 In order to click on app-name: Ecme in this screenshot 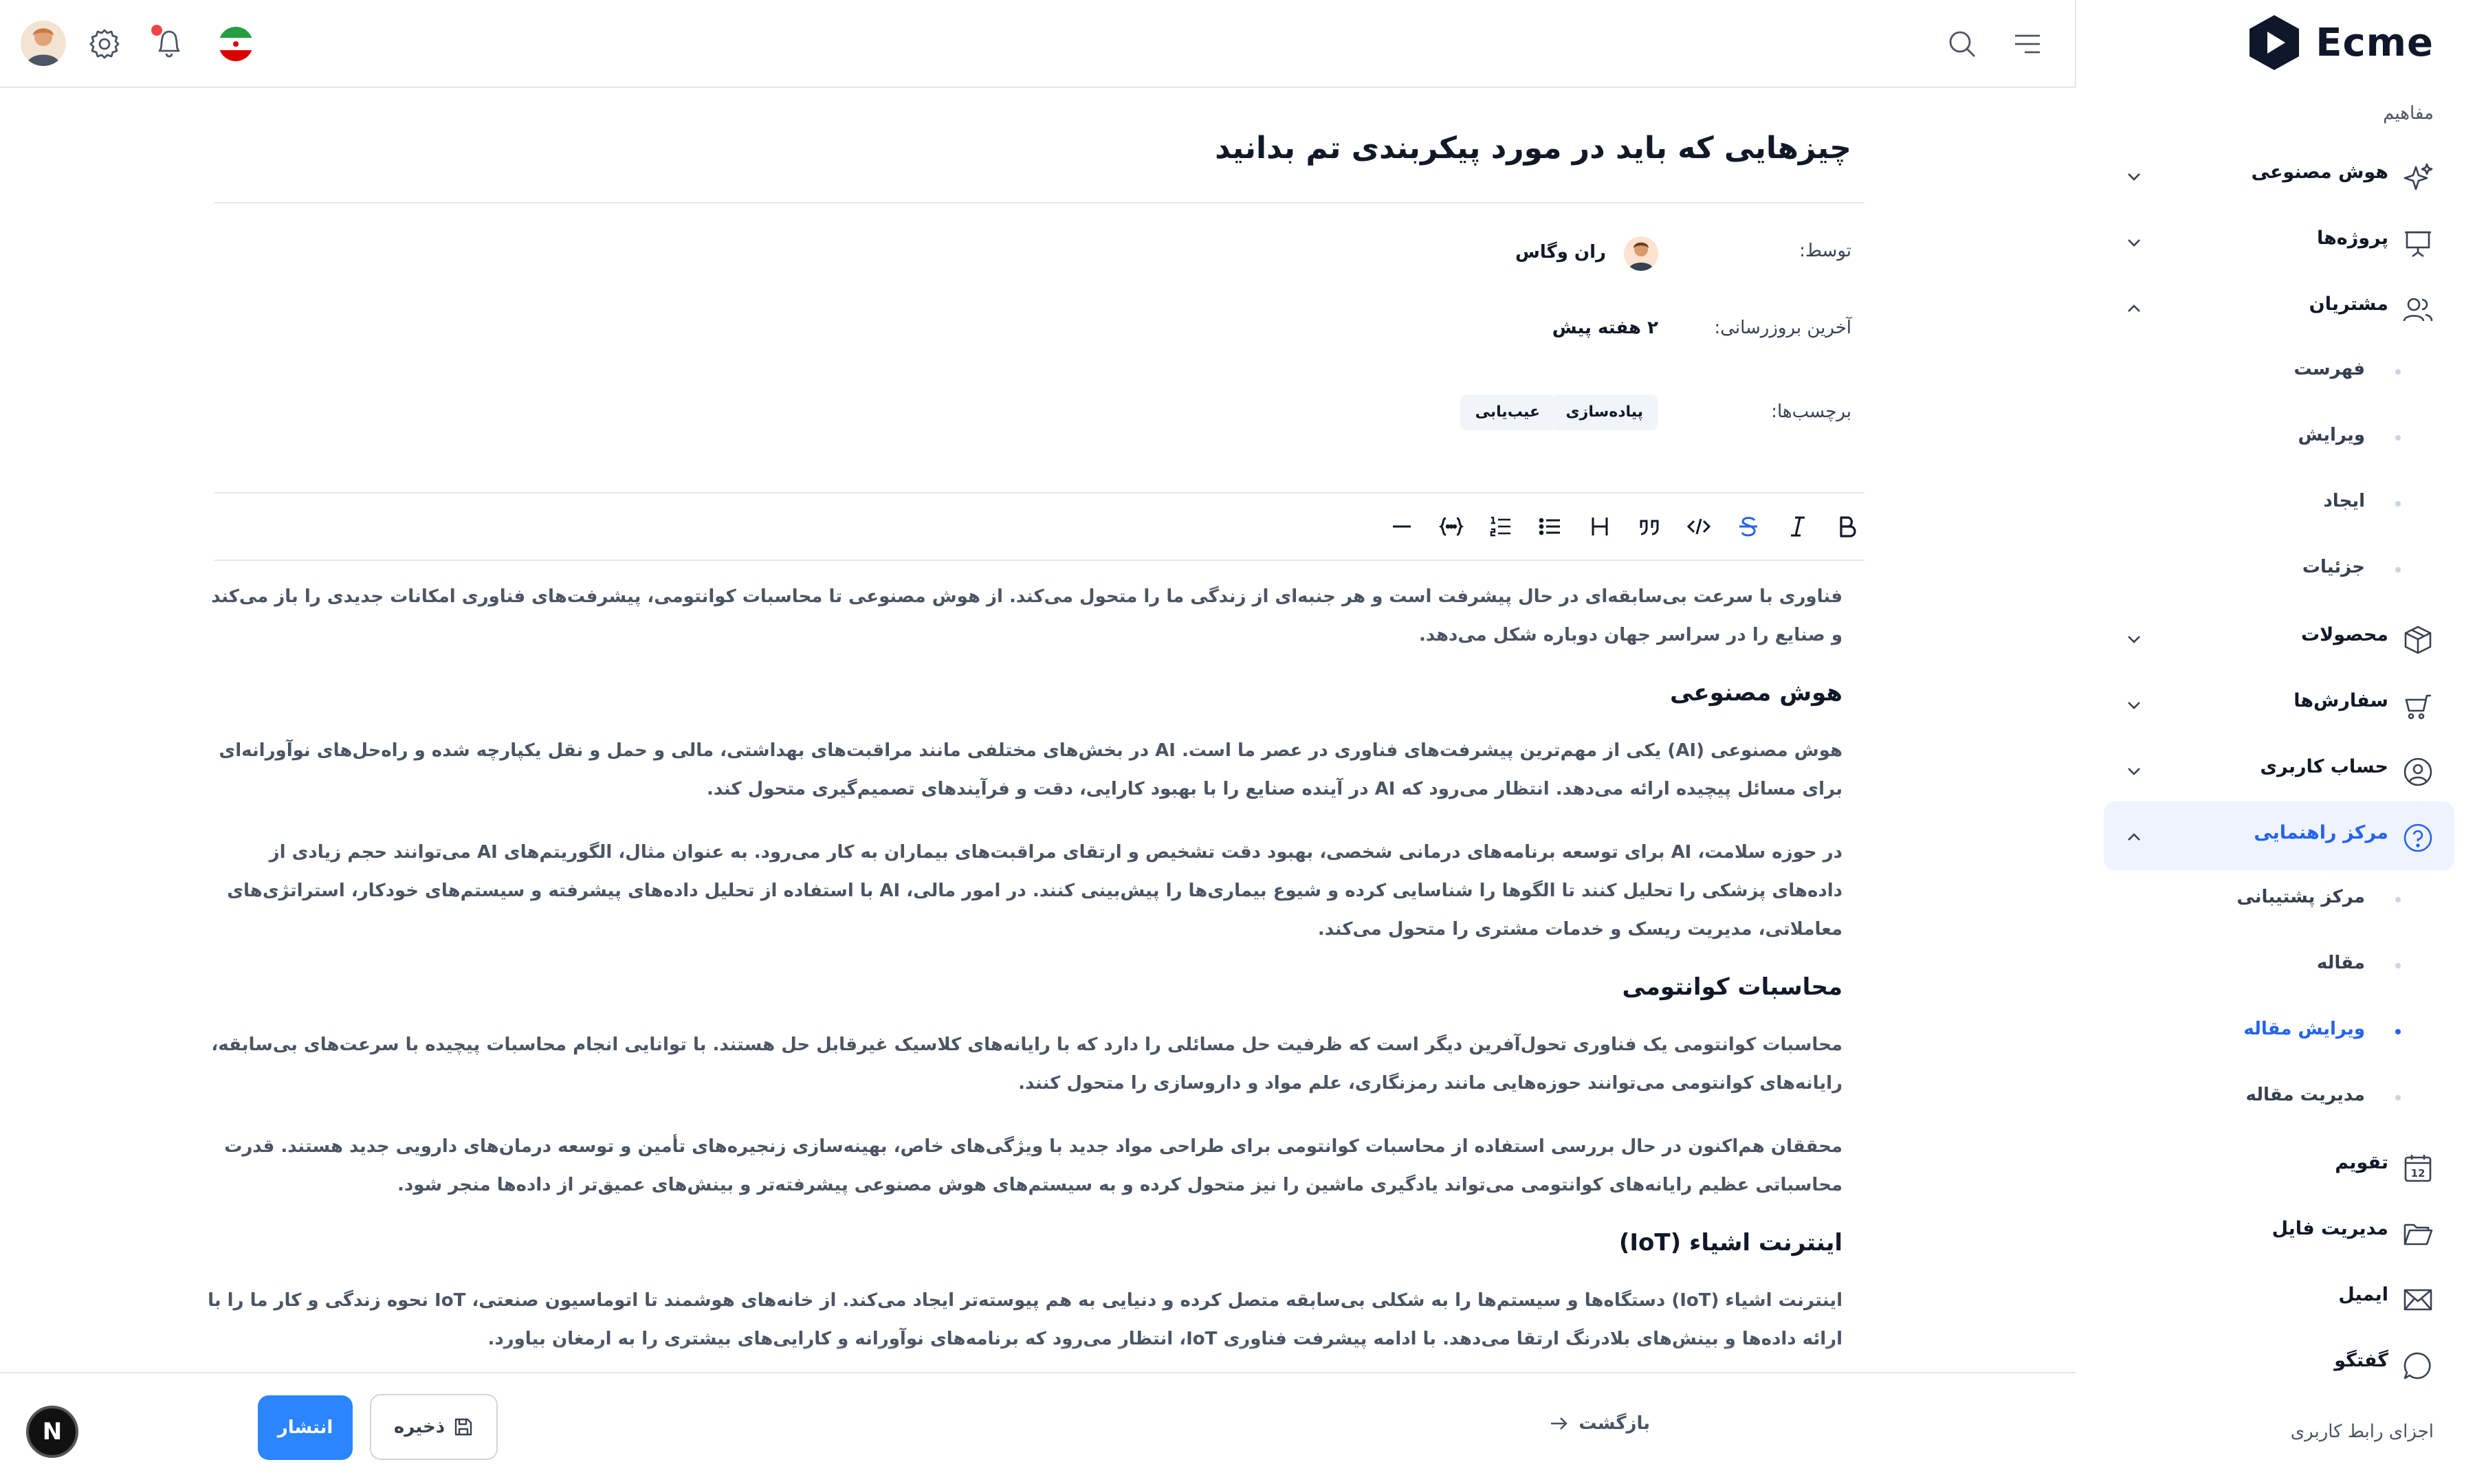, I will do `click(2375, 43)`.